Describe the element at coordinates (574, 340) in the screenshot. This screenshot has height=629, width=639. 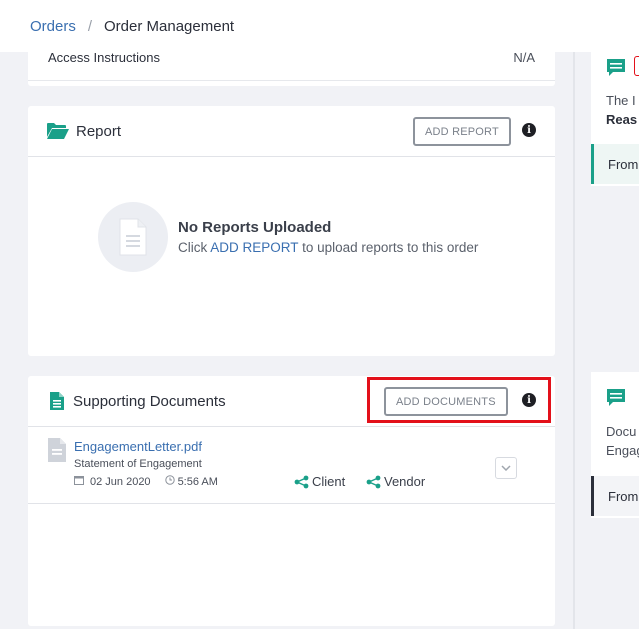
I see `column-divider` at that location.